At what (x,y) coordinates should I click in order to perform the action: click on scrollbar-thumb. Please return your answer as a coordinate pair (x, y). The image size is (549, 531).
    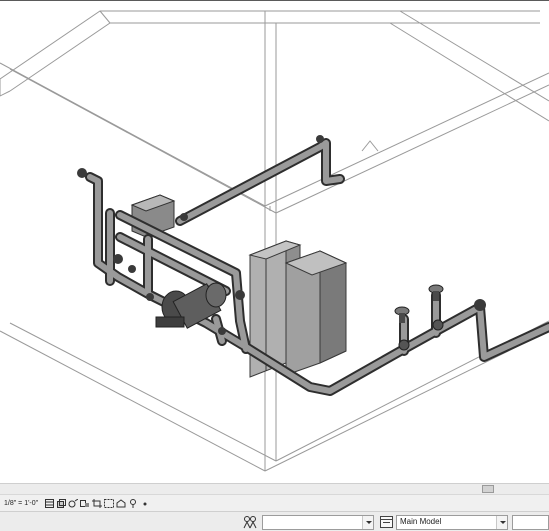
    Looking at the image, I should click on (488, 489).